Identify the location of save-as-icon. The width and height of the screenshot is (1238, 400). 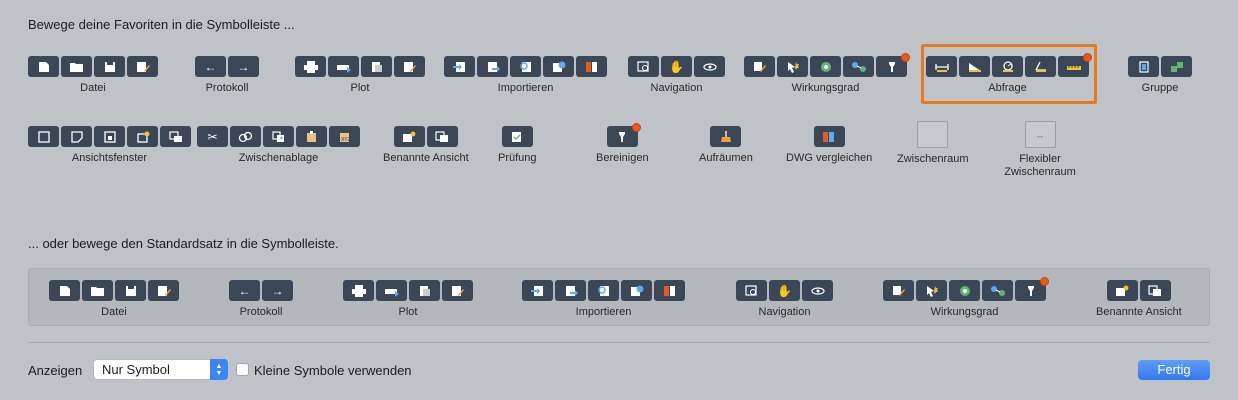
(142, 66).